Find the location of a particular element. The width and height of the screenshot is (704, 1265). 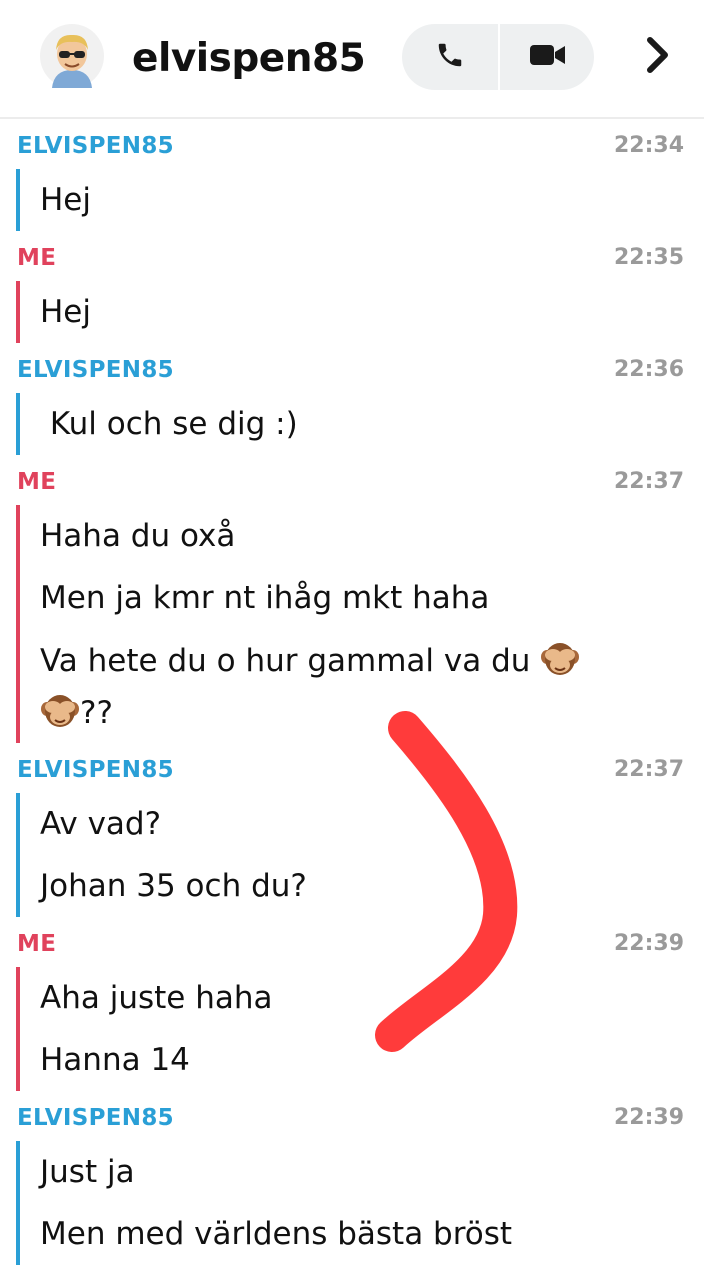

message-text: Kul och se dig :) is located at coordinates (372, 424).